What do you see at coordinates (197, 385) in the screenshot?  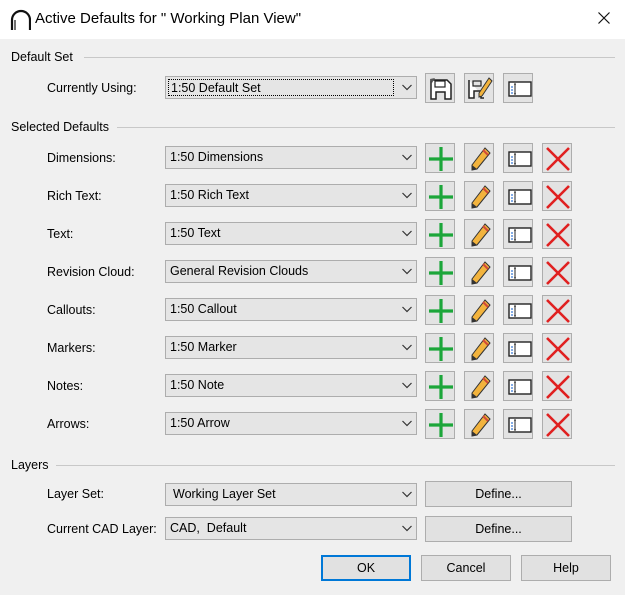 I see `selected-default-value: 1:50 Note` at bounding box center [197, 385].